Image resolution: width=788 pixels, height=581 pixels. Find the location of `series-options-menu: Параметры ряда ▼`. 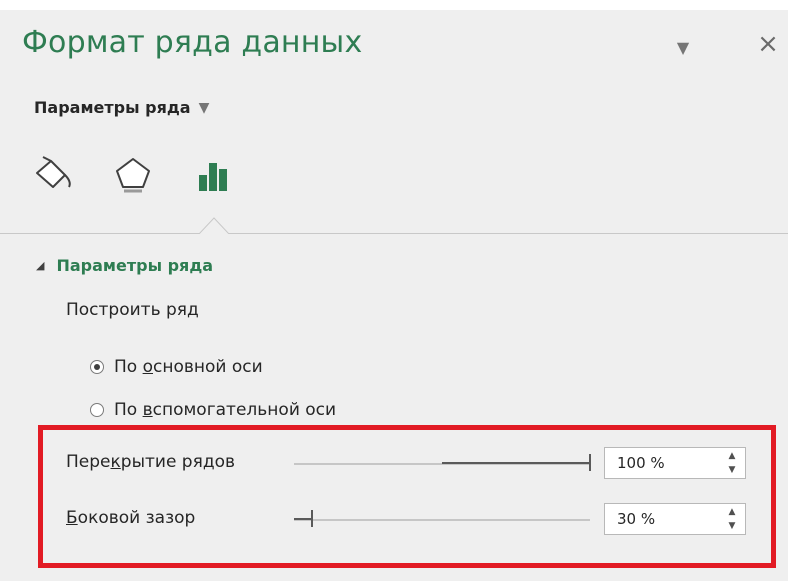

series-options-menu: Параметры ряда ▼ is located at coordinates (121, 107).